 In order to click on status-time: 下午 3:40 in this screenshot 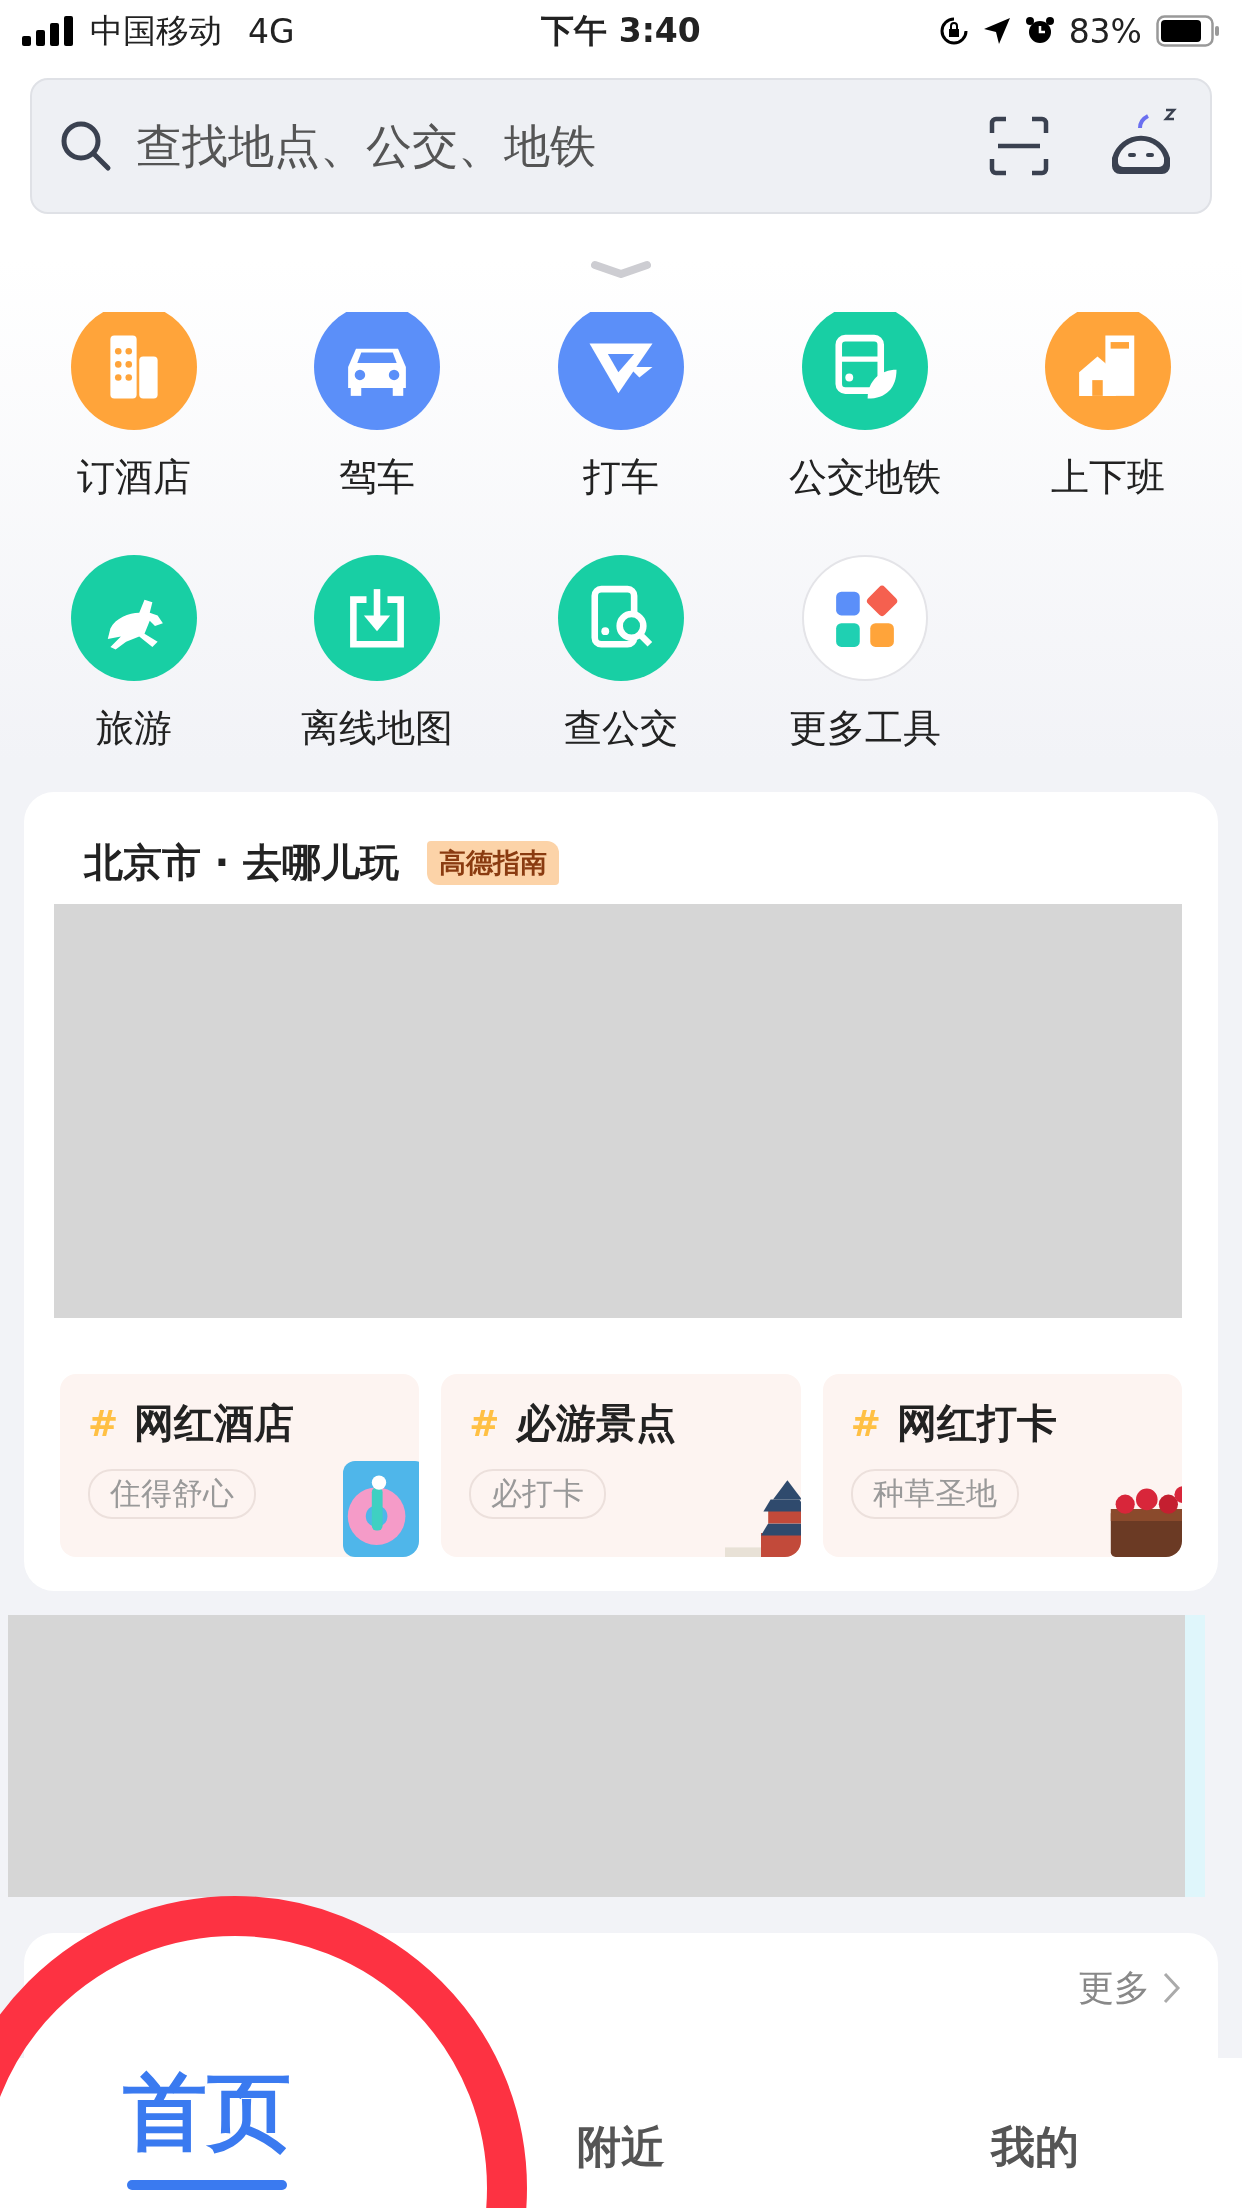, I will do `click(621, 30)`.